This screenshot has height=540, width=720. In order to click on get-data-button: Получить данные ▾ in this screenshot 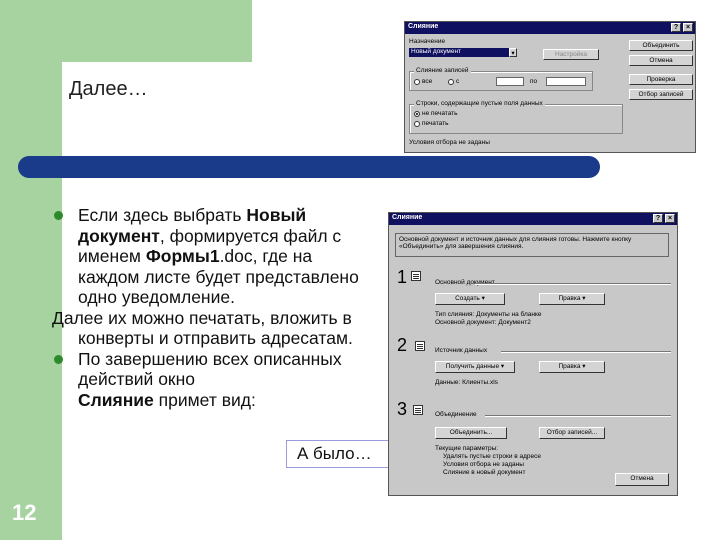, I will do `click(475, 367)`.